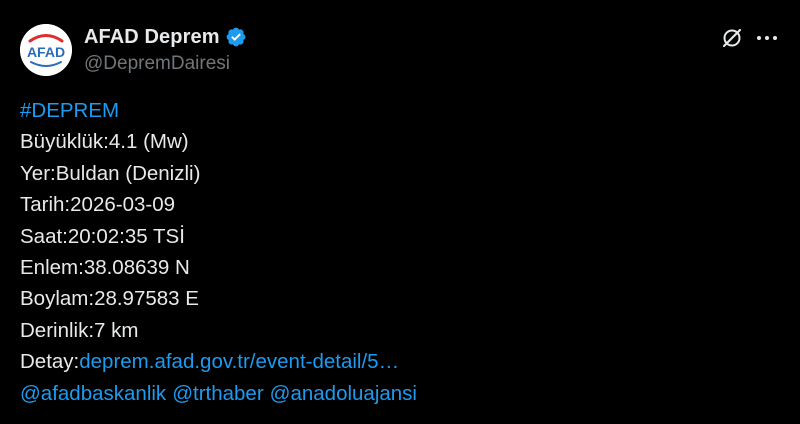  Describe the element at coordinates (50, 362) in the screenshot. I see `detail-label: Detay:` at that location.